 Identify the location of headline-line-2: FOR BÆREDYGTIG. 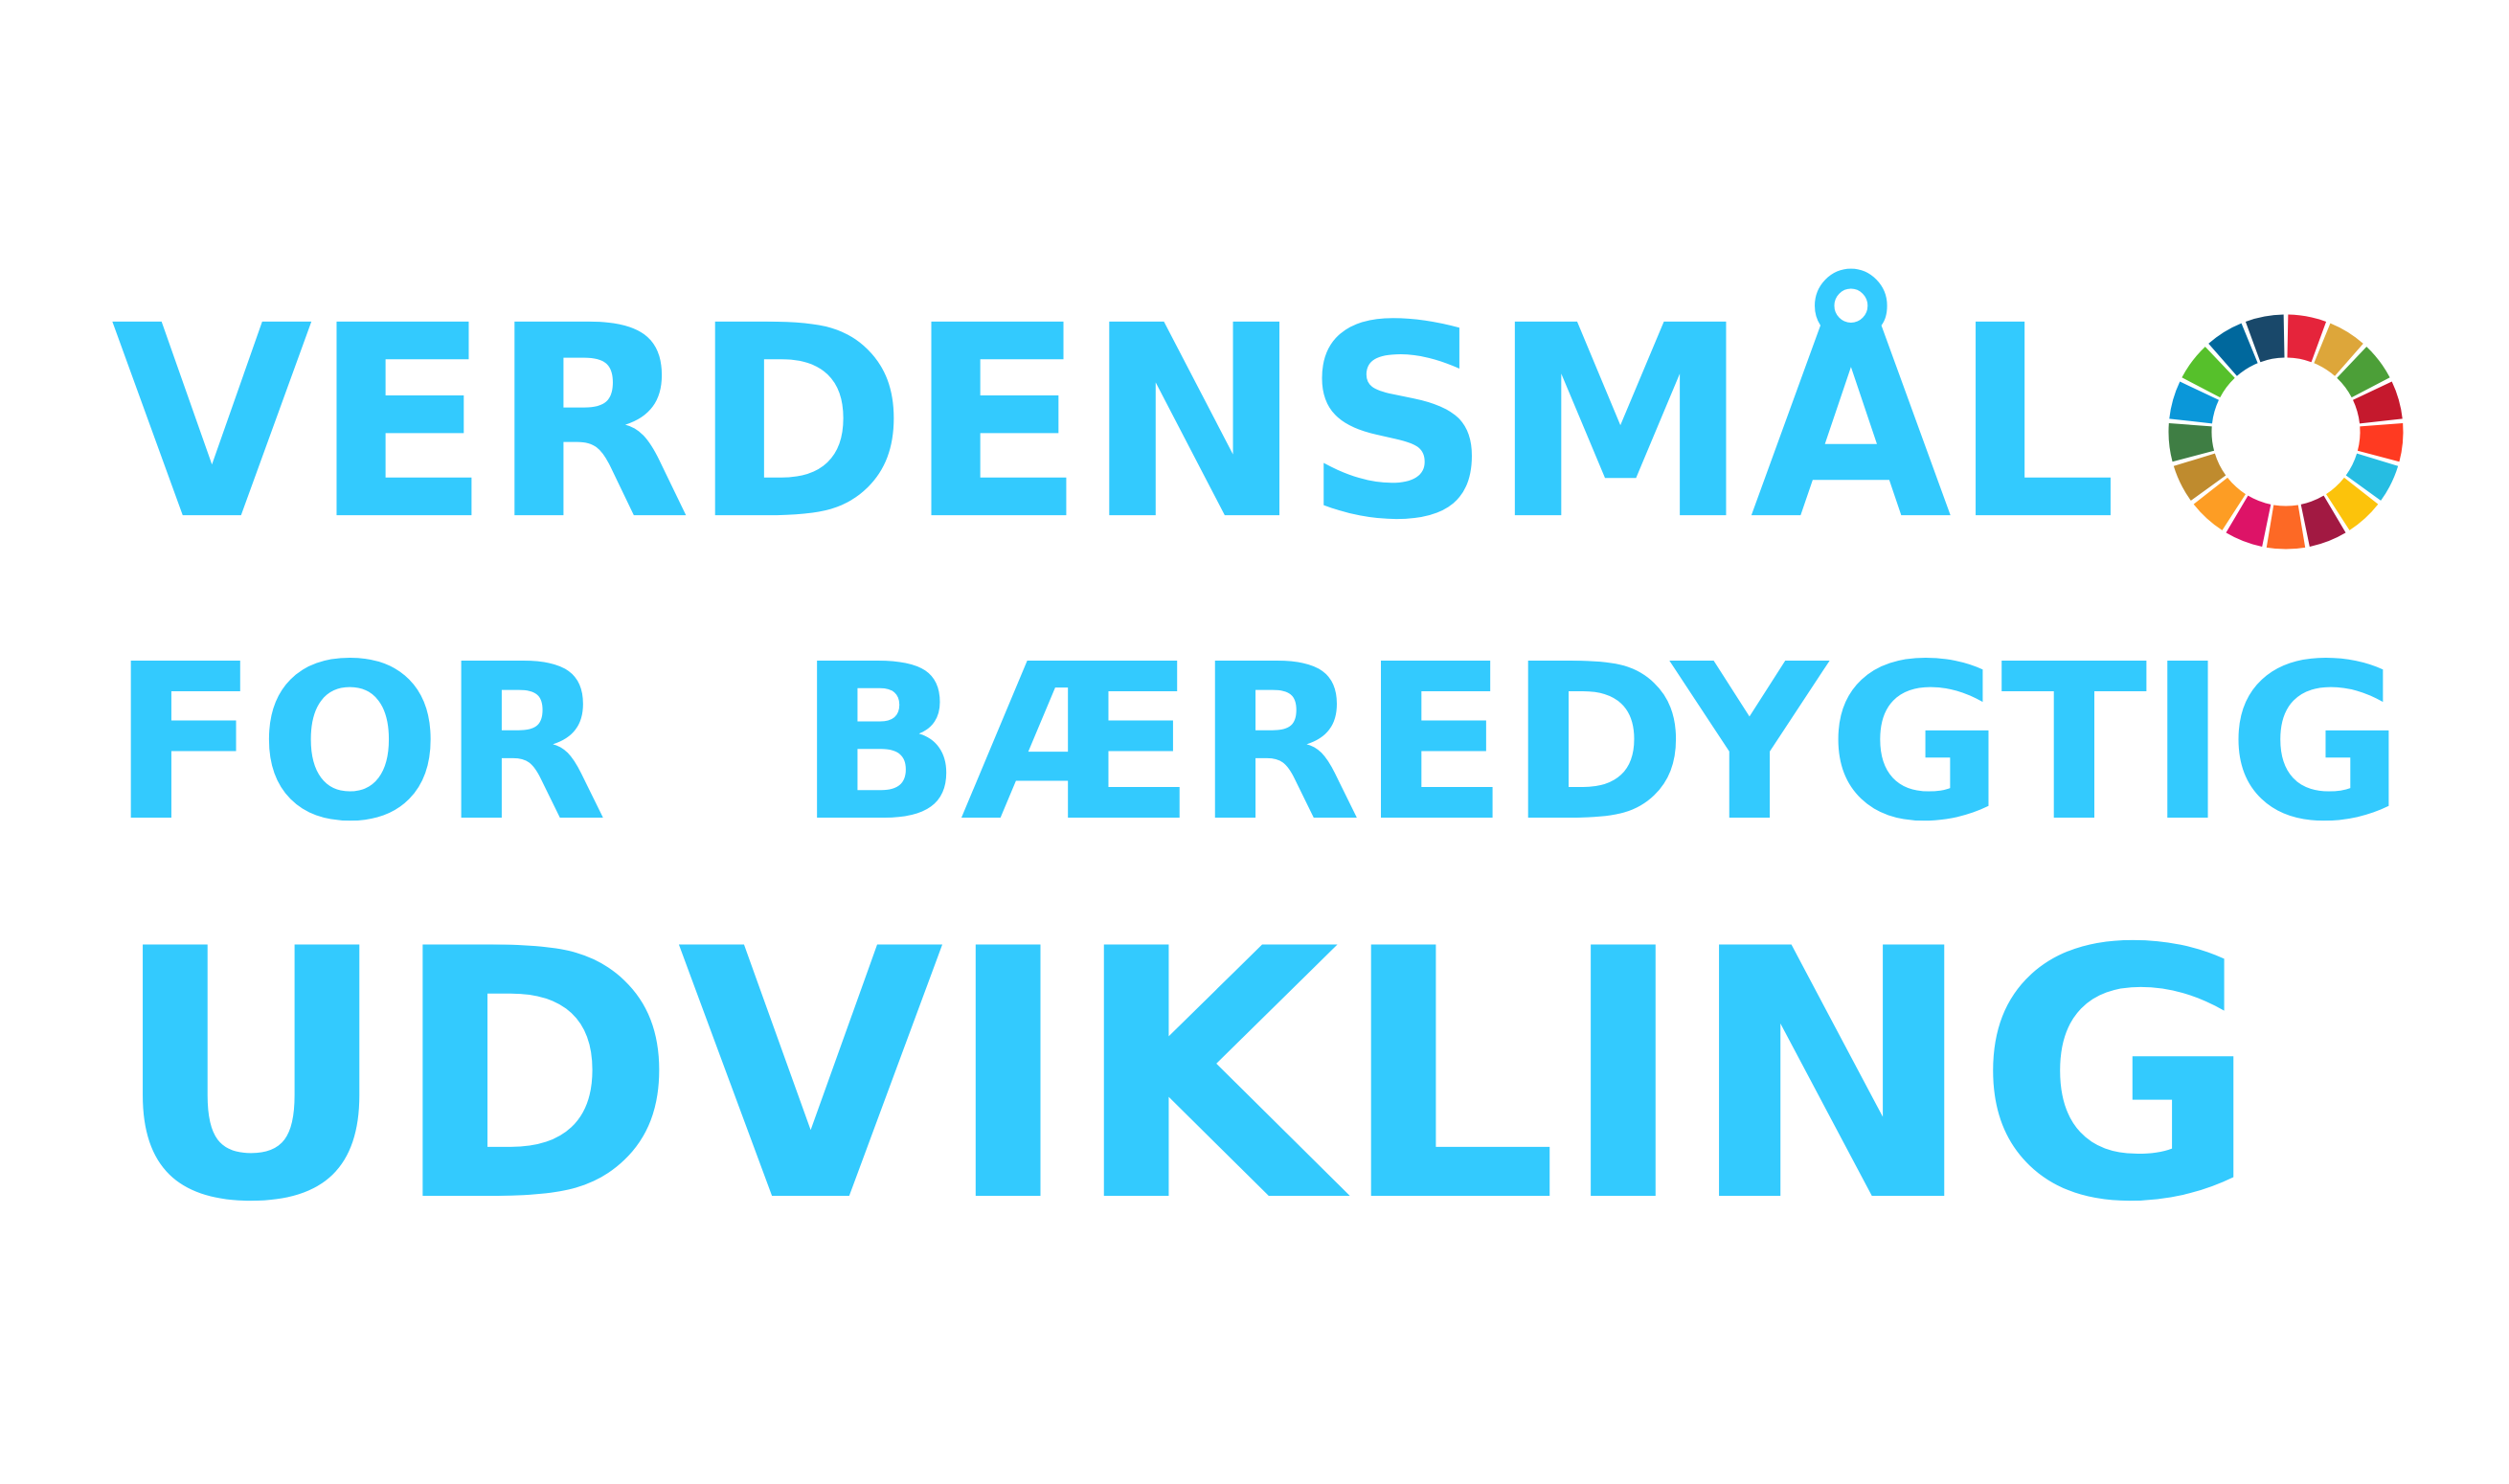
(1258, 744).